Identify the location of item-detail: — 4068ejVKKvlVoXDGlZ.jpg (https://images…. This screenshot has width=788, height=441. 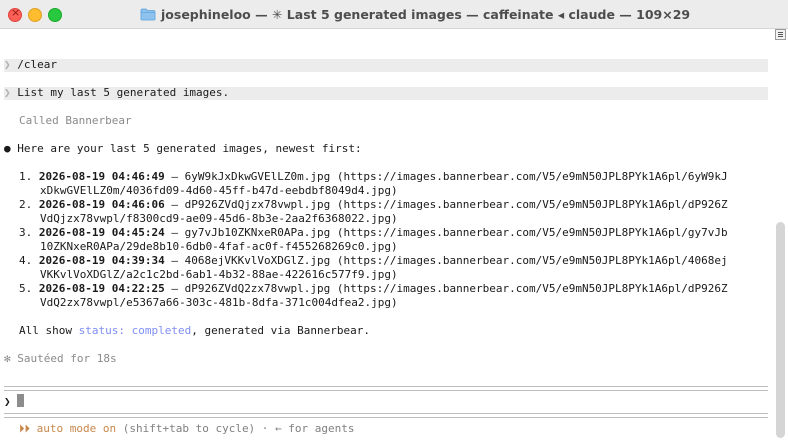
(446, 260).